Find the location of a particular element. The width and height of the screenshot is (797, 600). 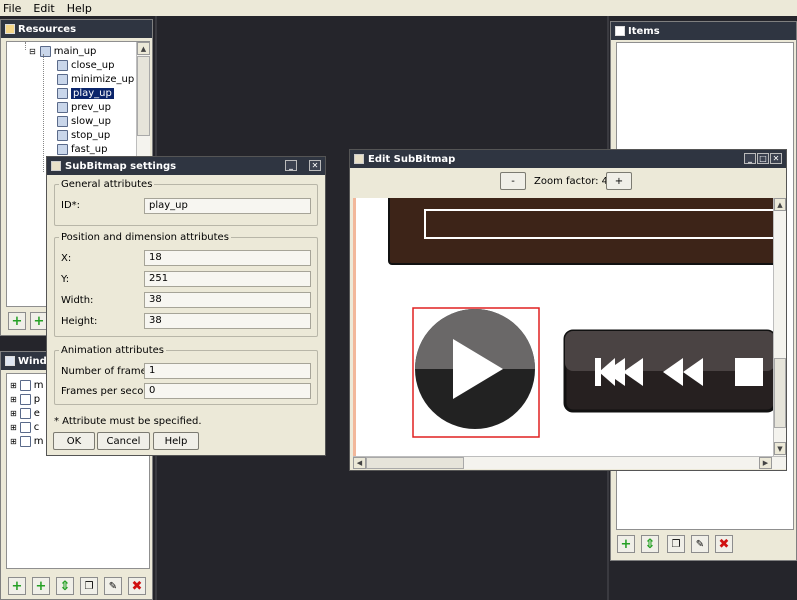

resources-title-bar: Resources is located at coordinates (76, 29).